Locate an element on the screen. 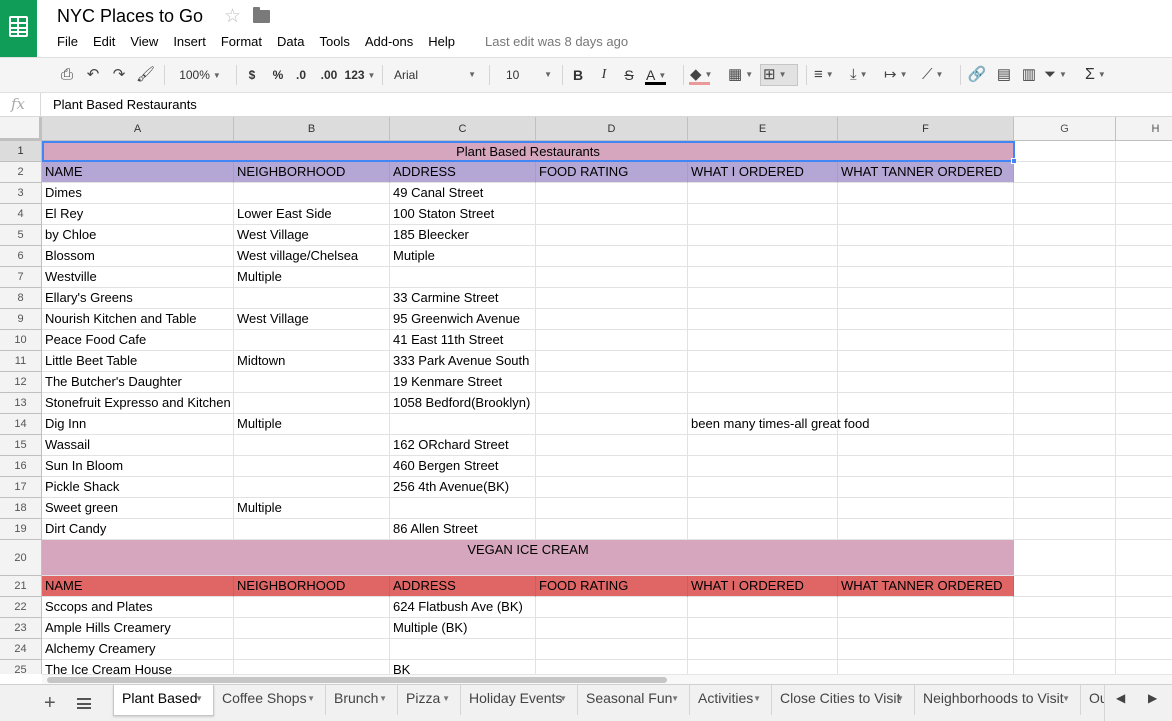 Image resolution: width=1172 pixels, height=721 pixels. grid-cell: West Village is located at coordinates (312, 319).